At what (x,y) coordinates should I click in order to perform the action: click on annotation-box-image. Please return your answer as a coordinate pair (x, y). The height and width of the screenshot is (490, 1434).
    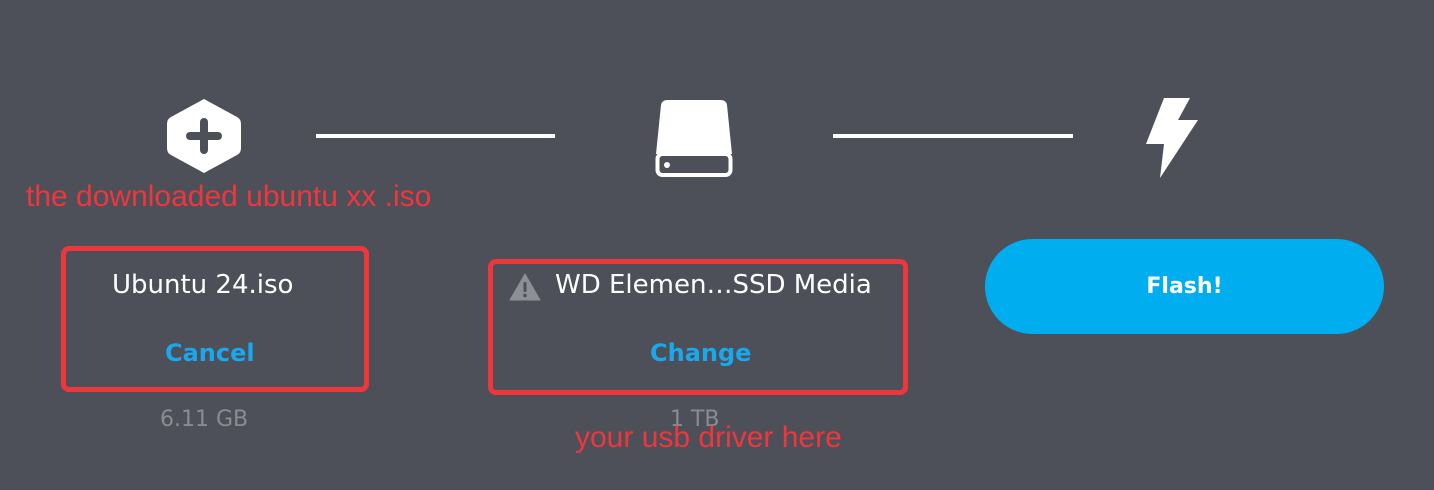
    Looking at the image, I should click on (215, 319).